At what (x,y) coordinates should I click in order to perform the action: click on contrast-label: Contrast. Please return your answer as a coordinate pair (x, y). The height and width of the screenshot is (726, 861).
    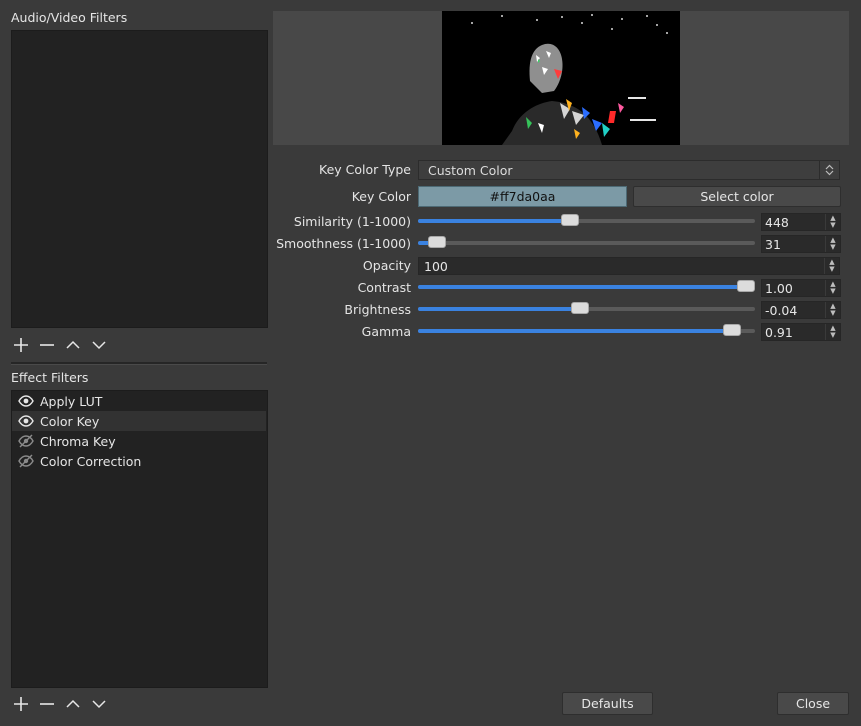
    Looking at the image, I should click on (384, 287).